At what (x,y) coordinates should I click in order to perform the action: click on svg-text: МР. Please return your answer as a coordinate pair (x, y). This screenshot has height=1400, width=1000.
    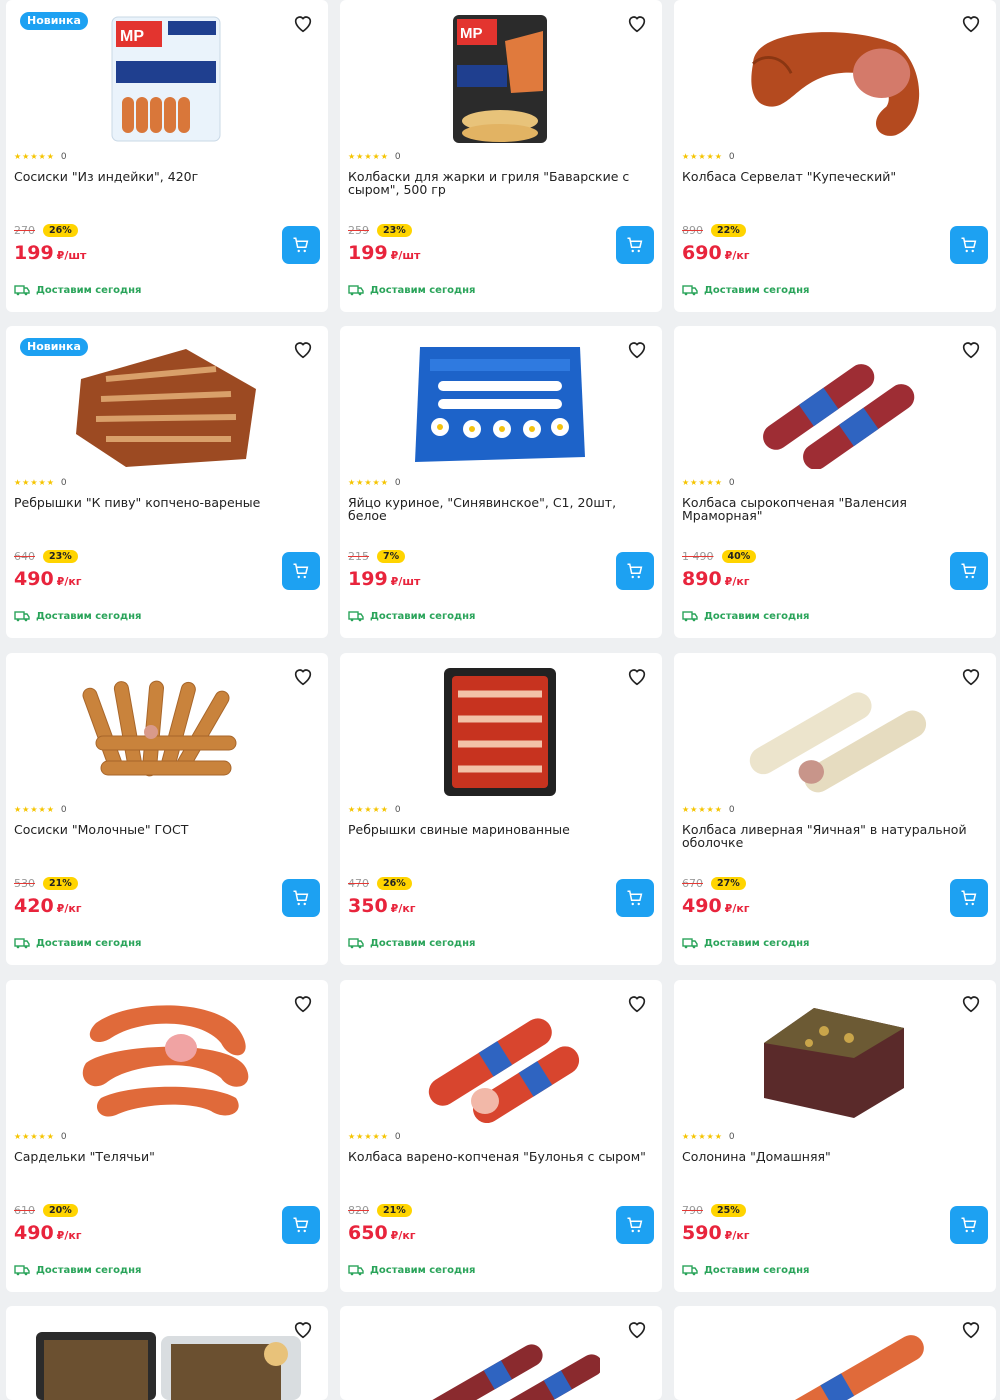
    Looking at the image, I should click on (132, 36).